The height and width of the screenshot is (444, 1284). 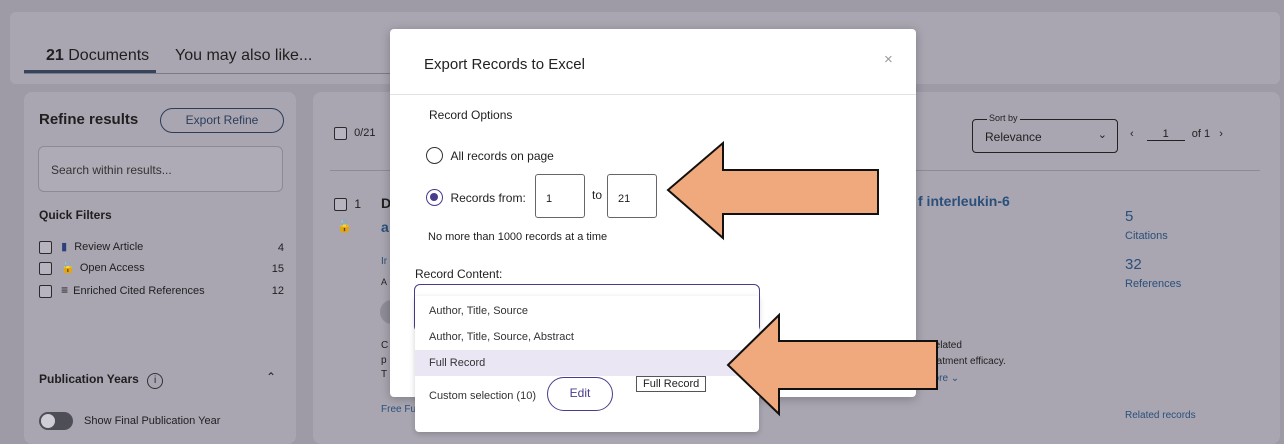 I want to click on from-input: 1, so click(x=560, y=196).